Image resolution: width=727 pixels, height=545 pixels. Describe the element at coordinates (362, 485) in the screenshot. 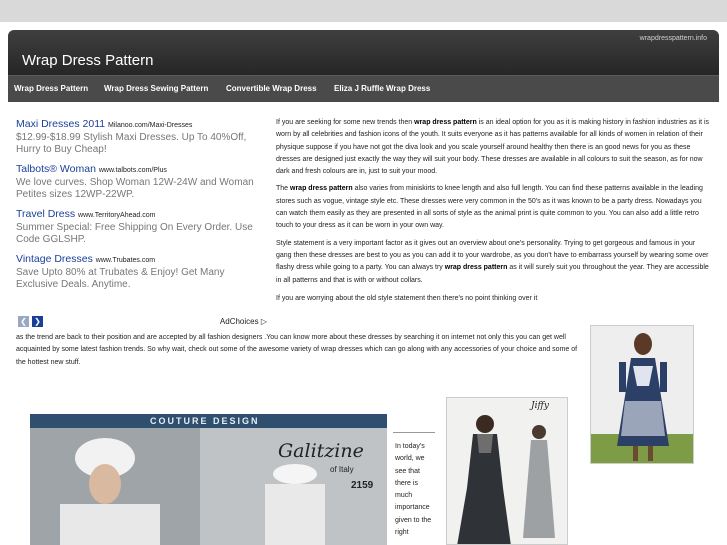

I see `pattern-number: 2159` at that location.